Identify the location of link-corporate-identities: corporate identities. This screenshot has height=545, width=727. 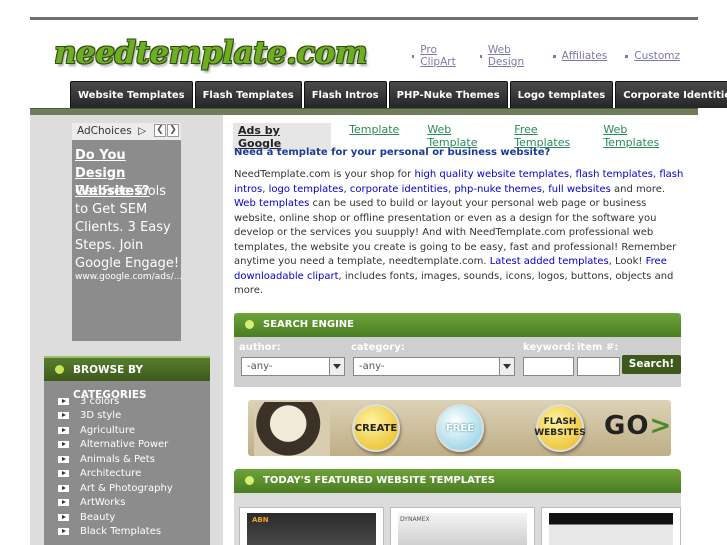
(399, 189).